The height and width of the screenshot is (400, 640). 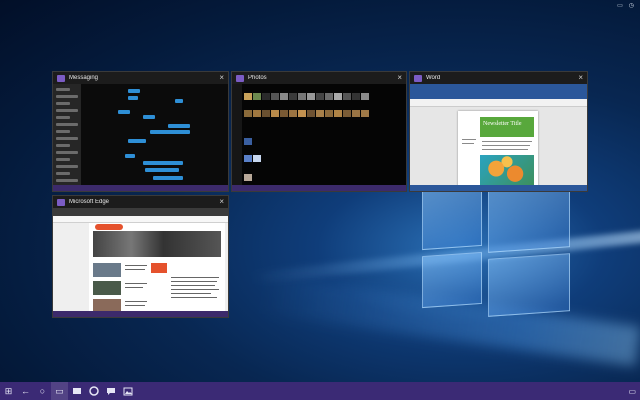 I want to click on window-title-bar: Messaging ×, so click(x=140, y=78).